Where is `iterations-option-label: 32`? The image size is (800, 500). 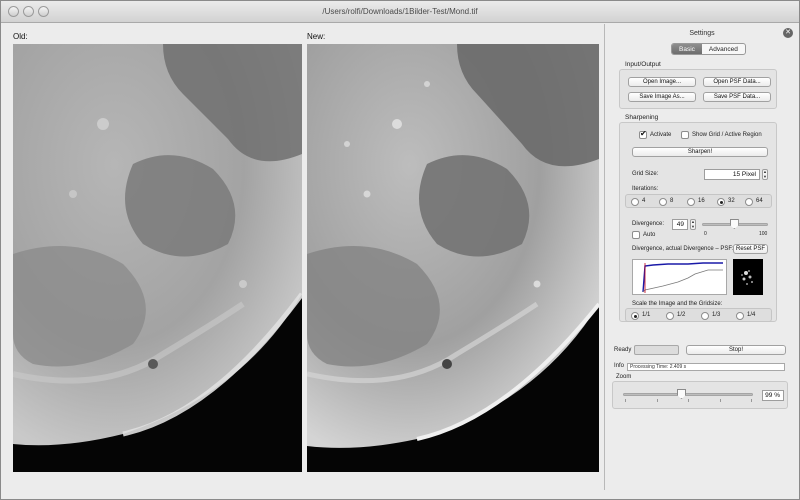
iterations-option-label: 32 is located at coordinates (731, 201).